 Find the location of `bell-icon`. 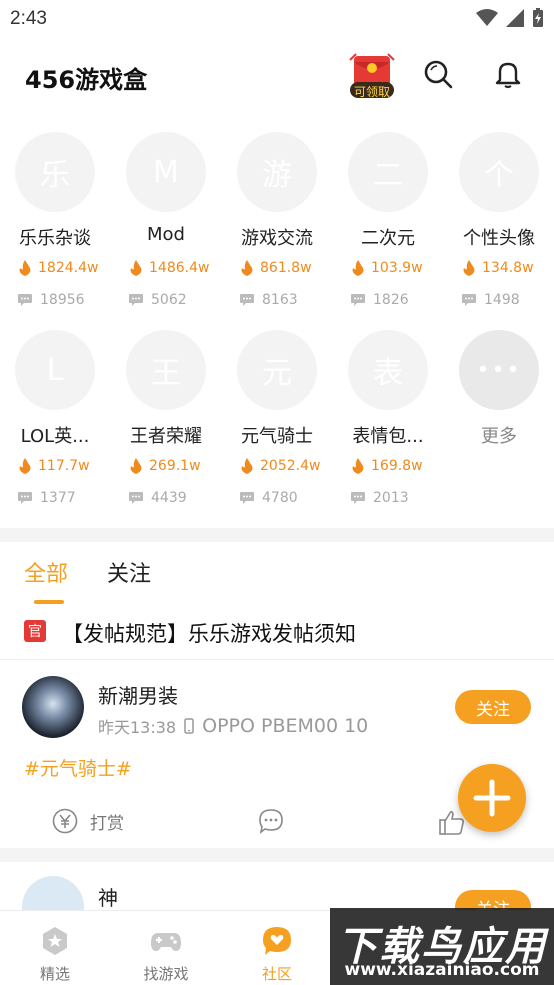

bell-icon is located at coordinates (508, 75).